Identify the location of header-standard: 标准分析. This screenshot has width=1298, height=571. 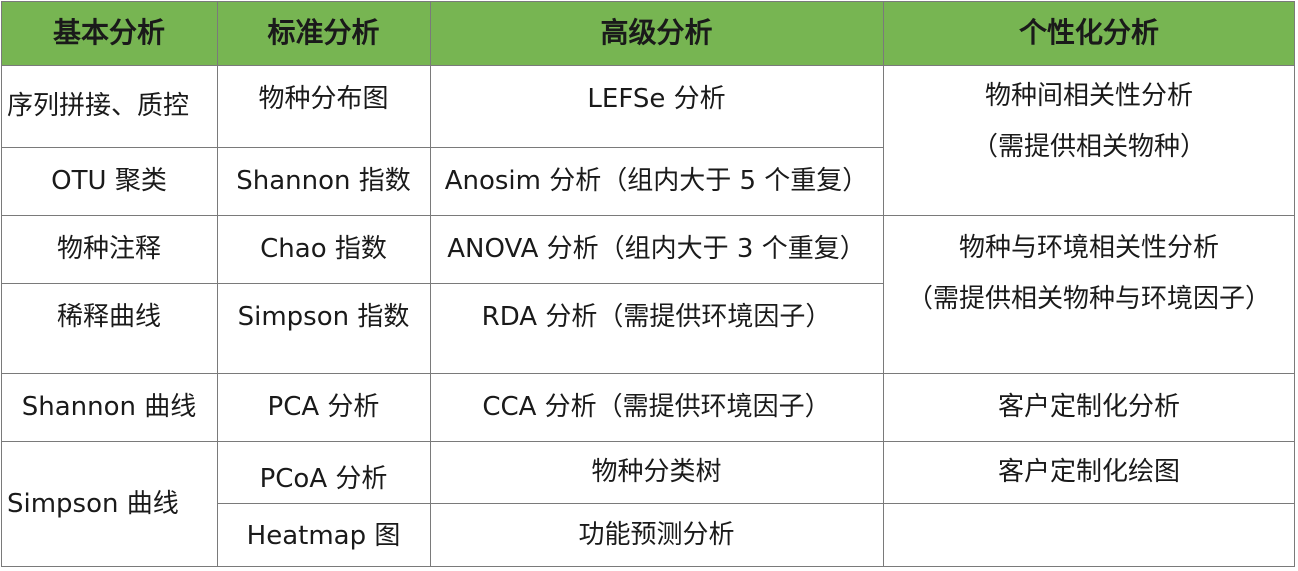
(323, 33).